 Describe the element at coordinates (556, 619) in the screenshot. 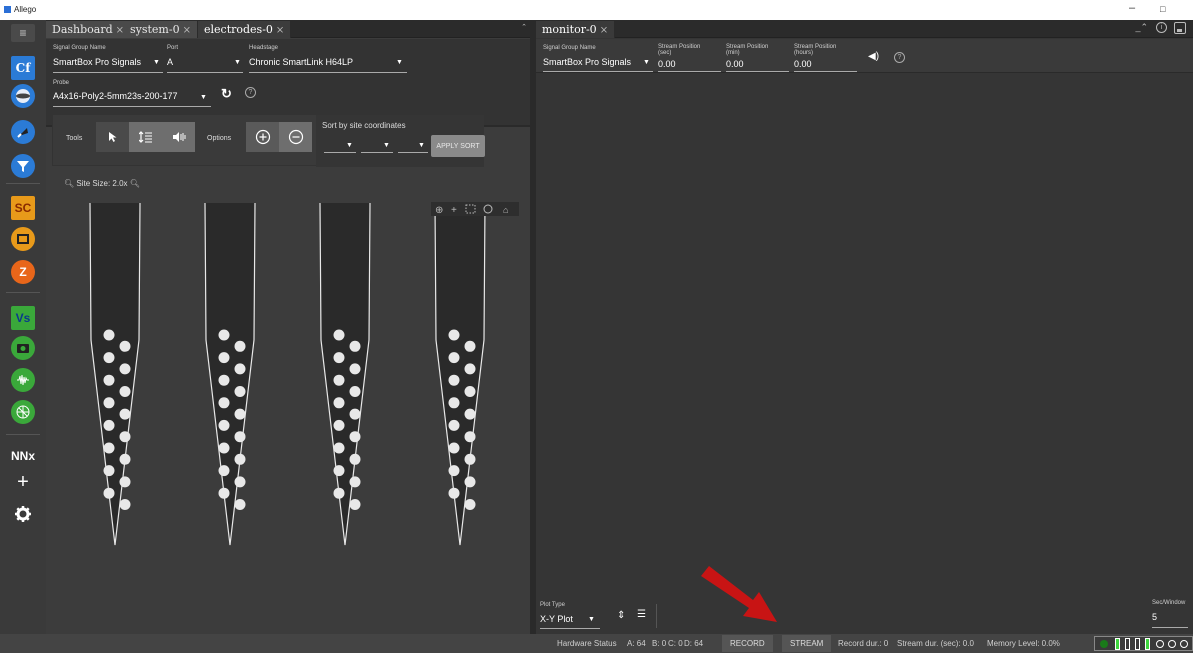

I see `plot-type-select: X-Y Plot` at that location.